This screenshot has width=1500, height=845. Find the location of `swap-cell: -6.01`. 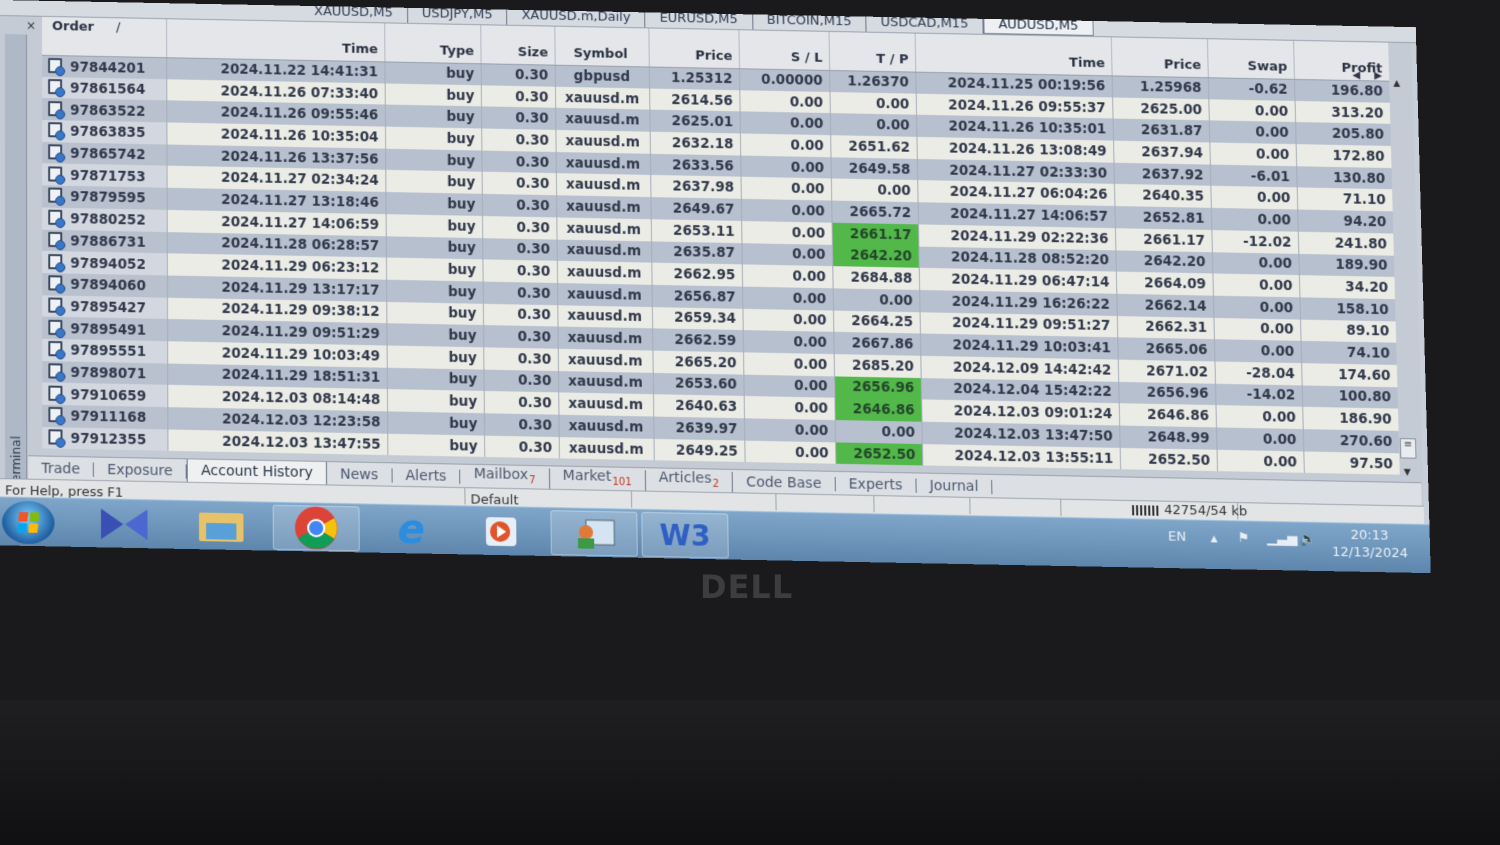

swap-cell: -6.01 is located at coordinates (1253, 176).